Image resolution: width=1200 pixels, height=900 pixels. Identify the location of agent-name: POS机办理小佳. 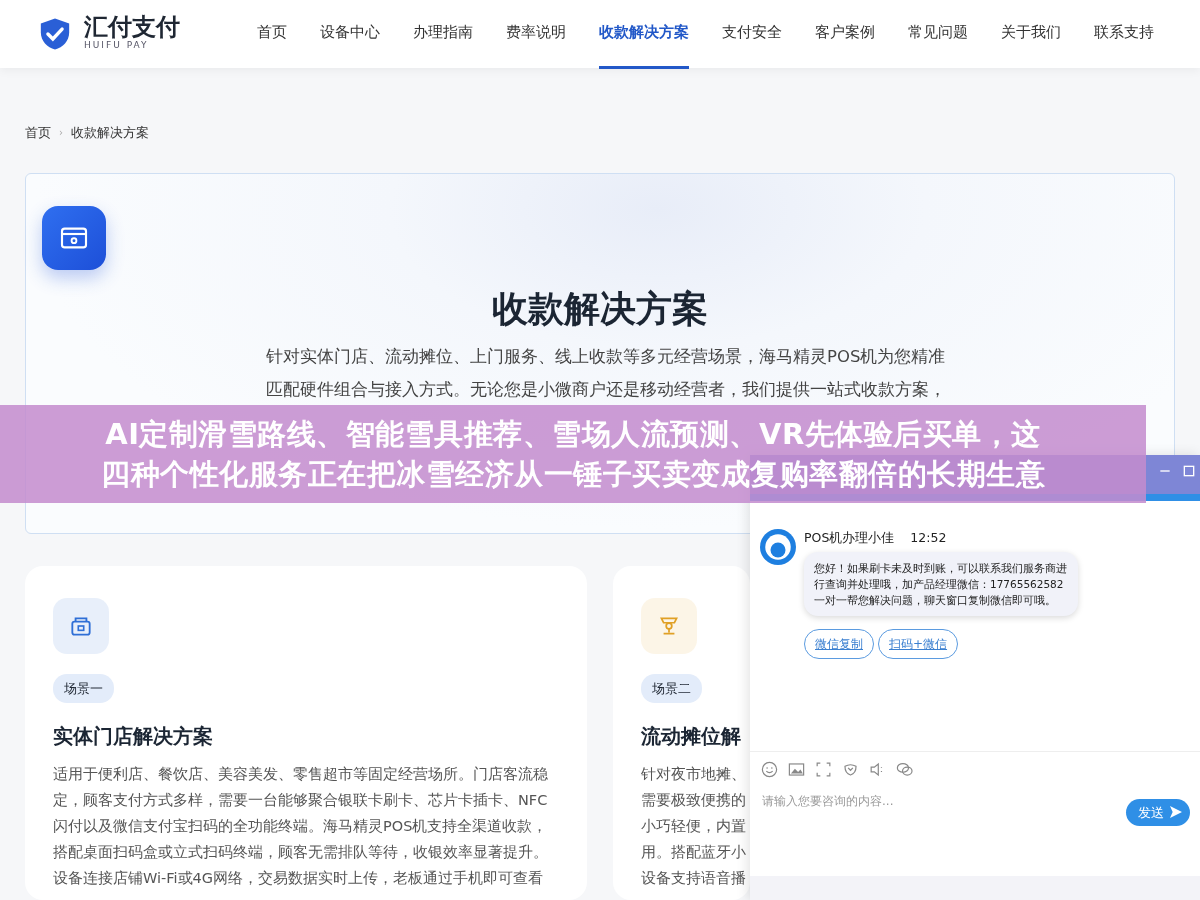
(849, 537).